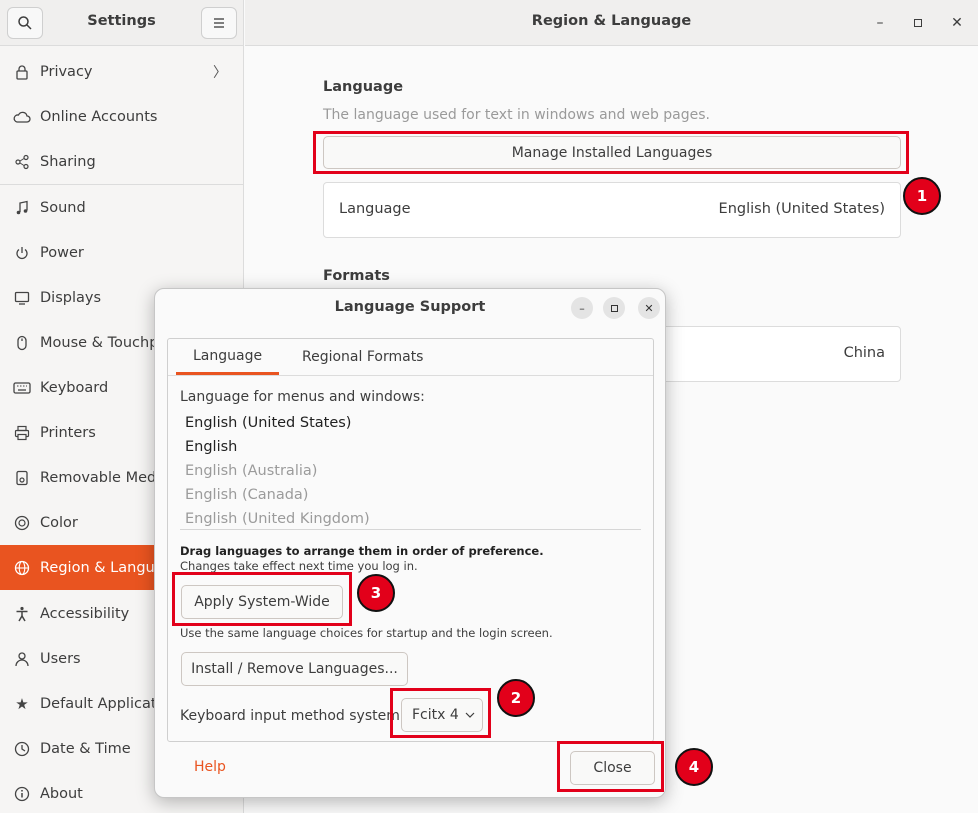  What do you see at coordinates (121, 207) in the screenshot?
I see `sidebar-item-sound: Sound` at bounding box center [121, 207].